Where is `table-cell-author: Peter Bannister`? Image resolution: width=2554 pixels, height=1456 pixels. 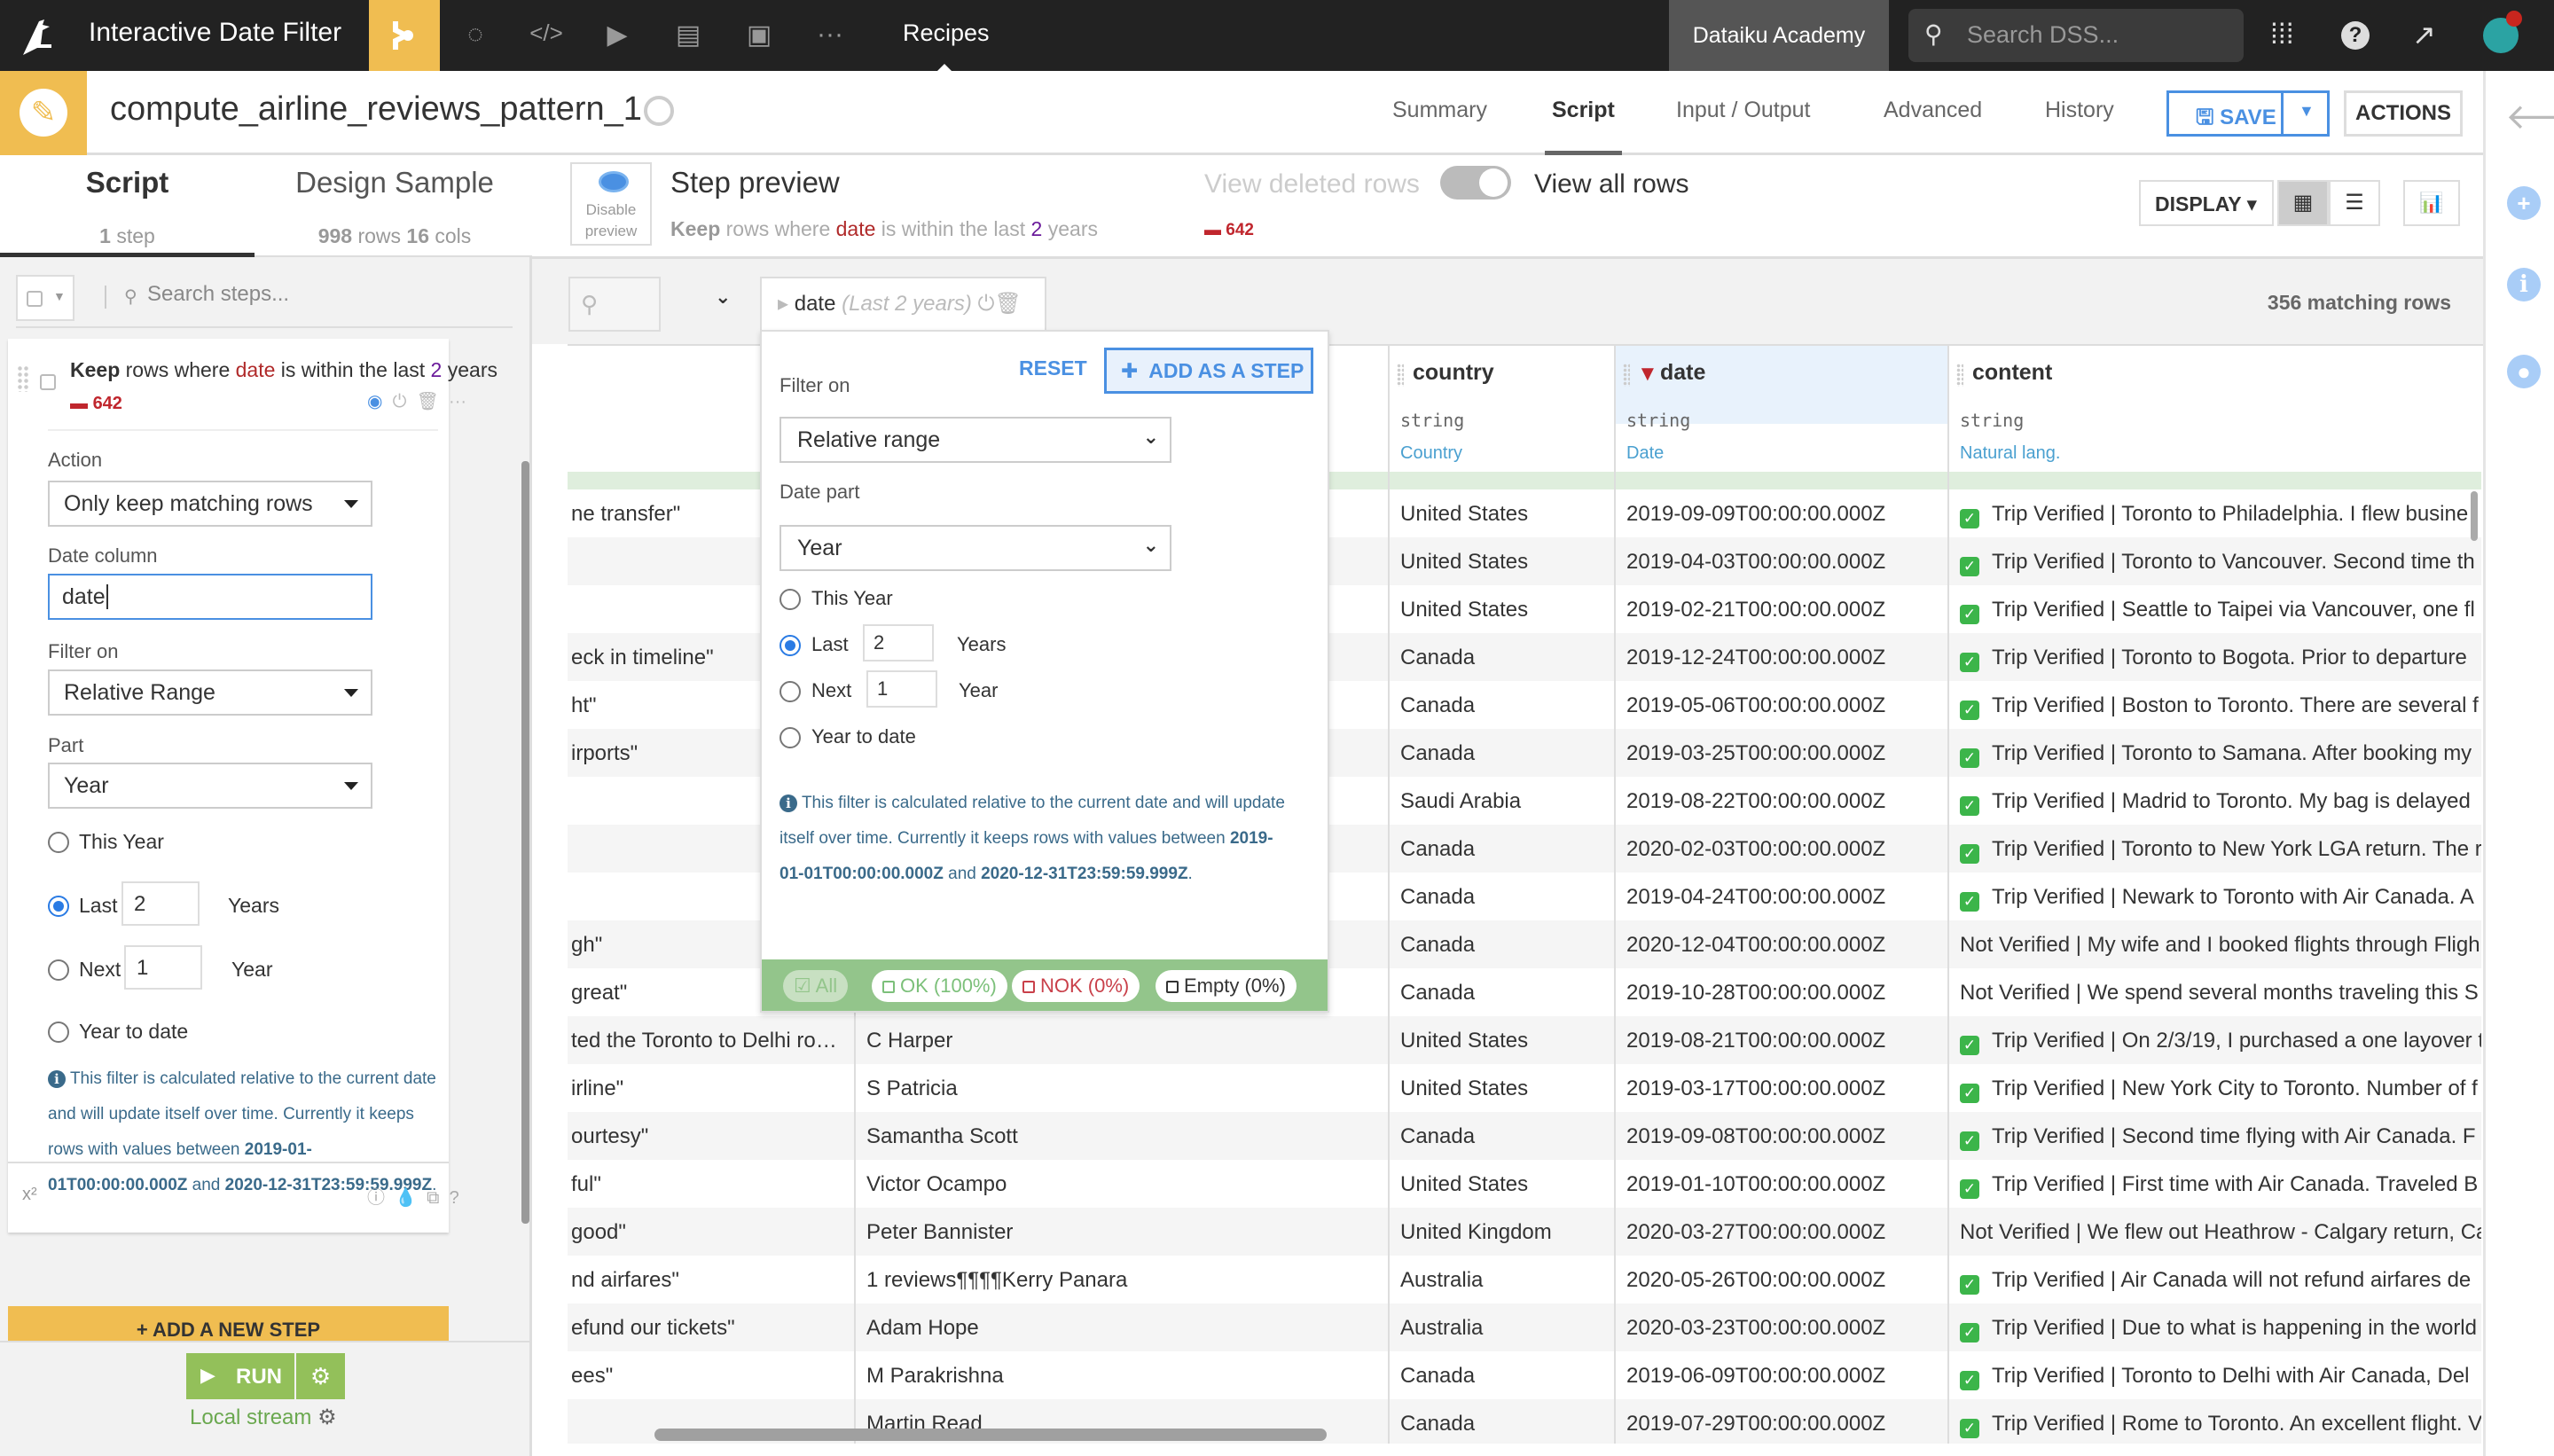
table-cell-author: Peter Bannister is located at coordinates (1122, 1232).